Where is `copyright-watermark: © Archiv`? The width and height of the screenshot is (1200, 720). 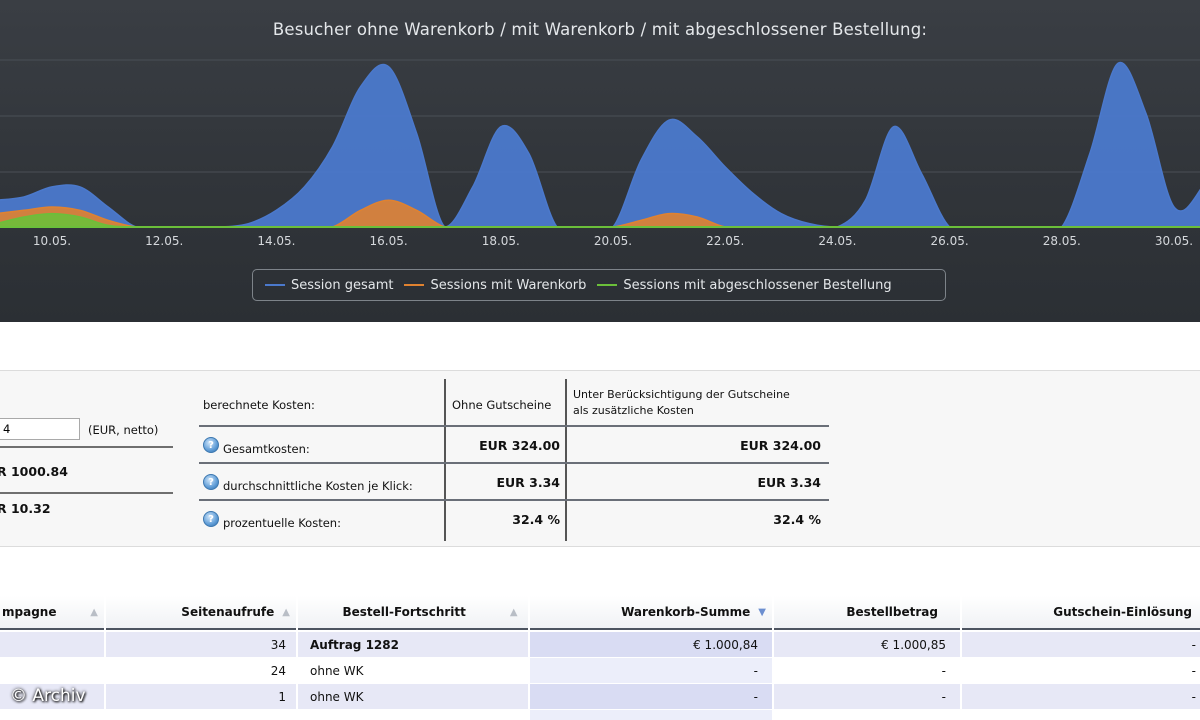
copyright-watermark: © Archiv is located at coordinates (48, 696).